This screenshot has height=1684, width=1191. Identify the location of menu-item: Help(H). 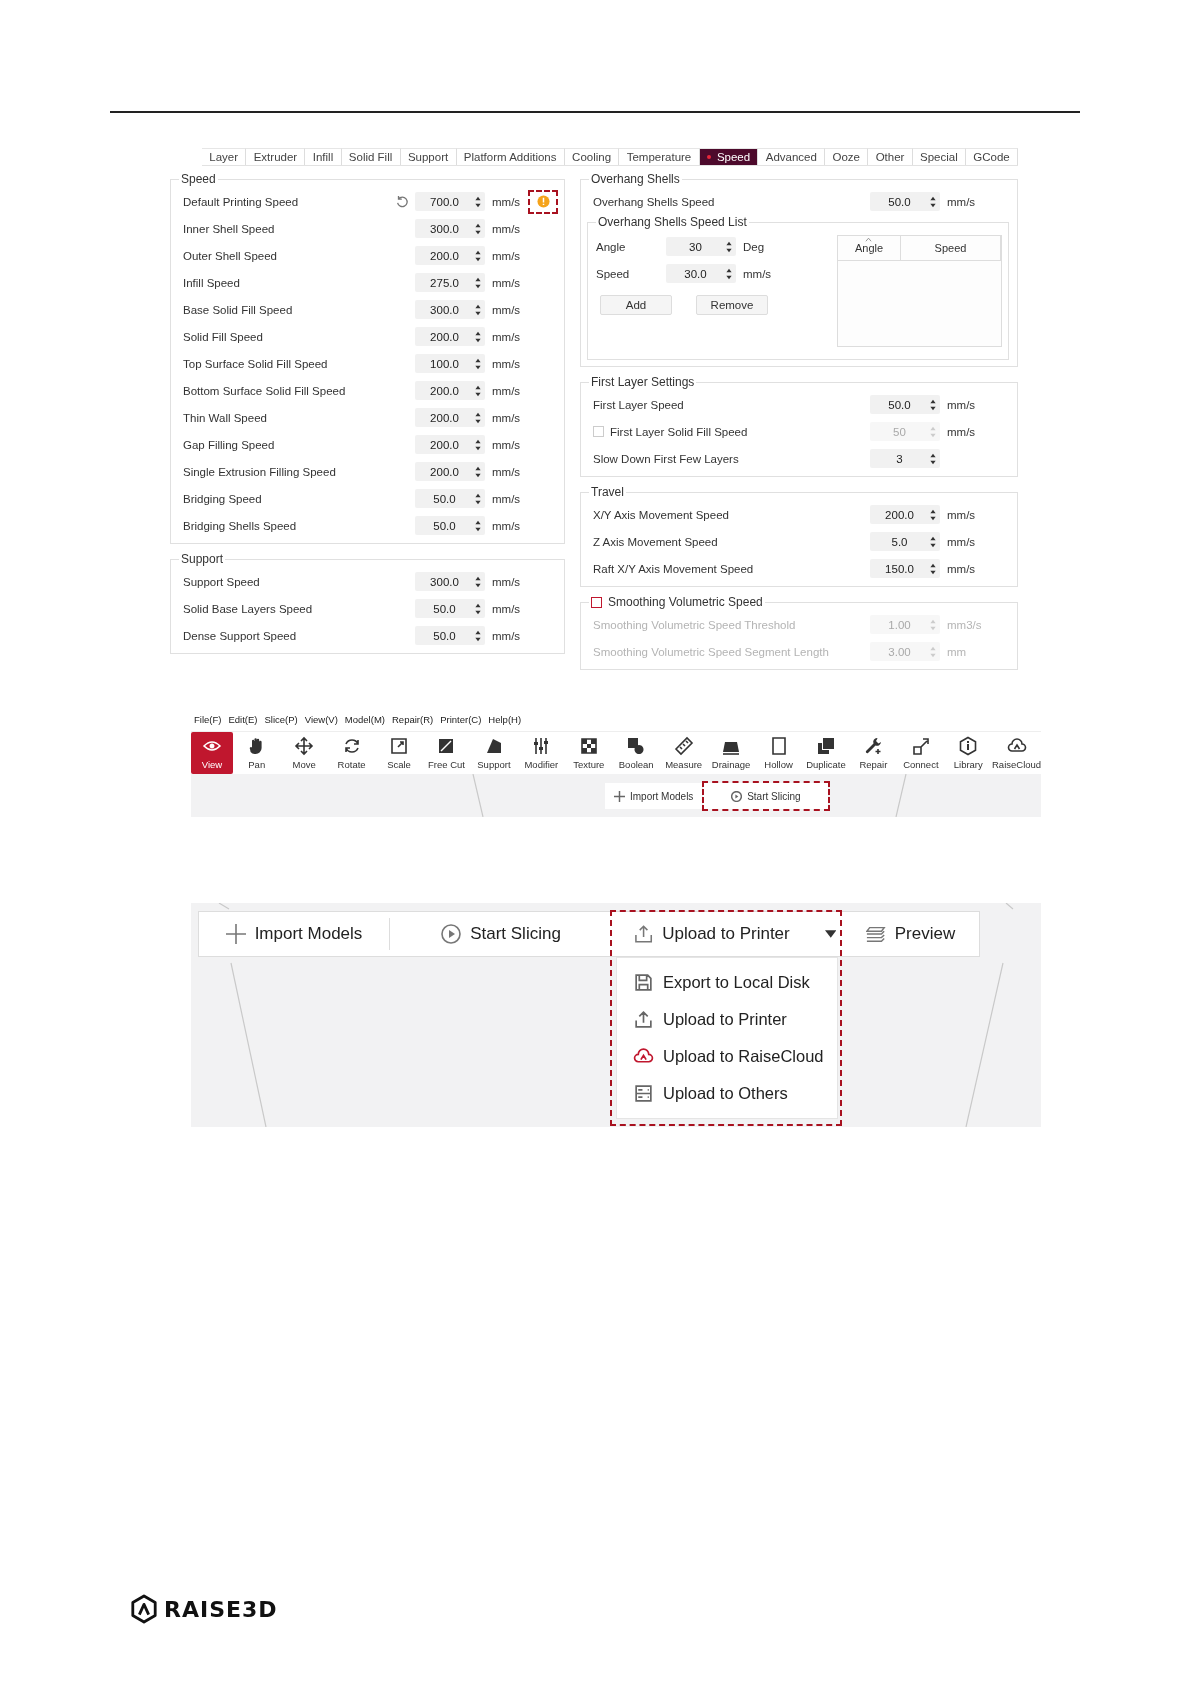
(505, 719).